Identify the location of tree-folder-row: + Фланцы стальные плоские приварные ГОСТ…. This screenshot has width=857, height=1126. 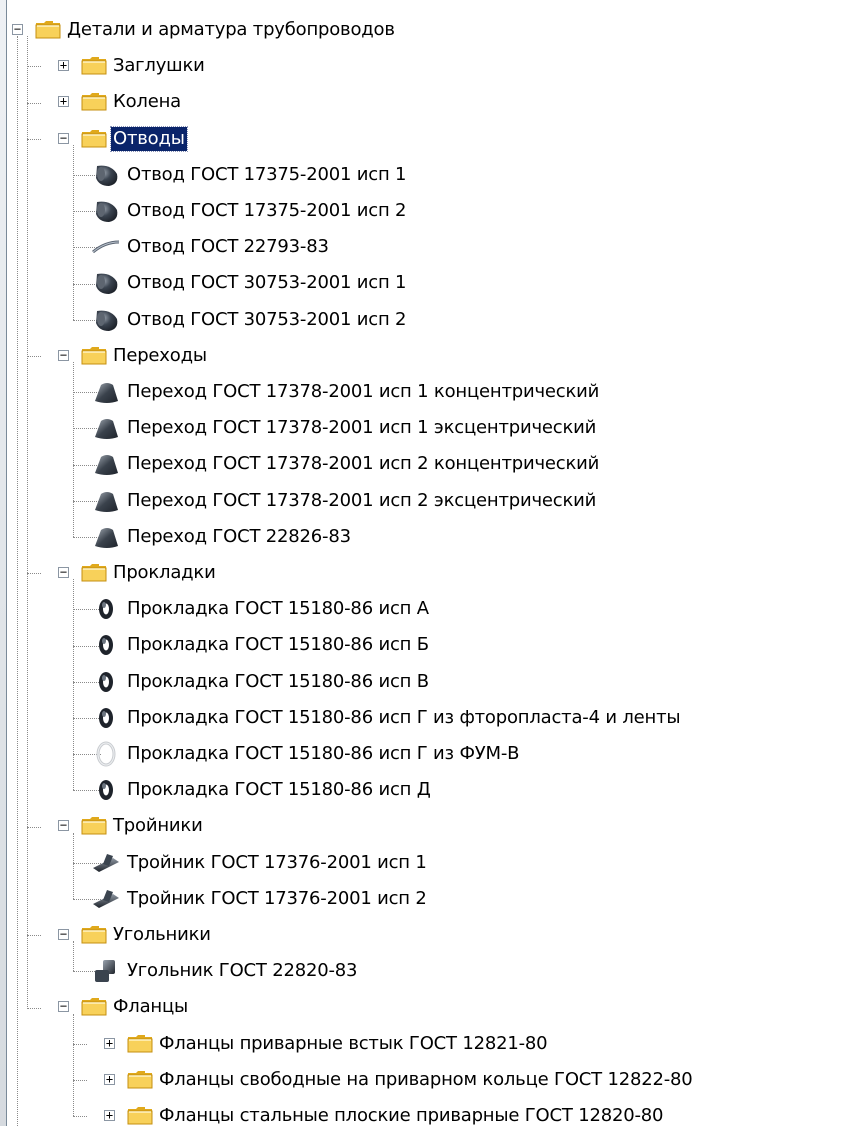
(432, 1112).